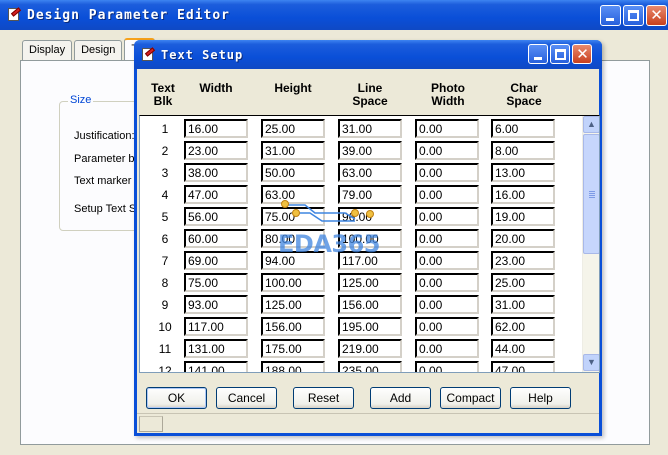 The height and width of the screenshot is (455, 668). I want to click on row-number: 10, so click(165, 327).